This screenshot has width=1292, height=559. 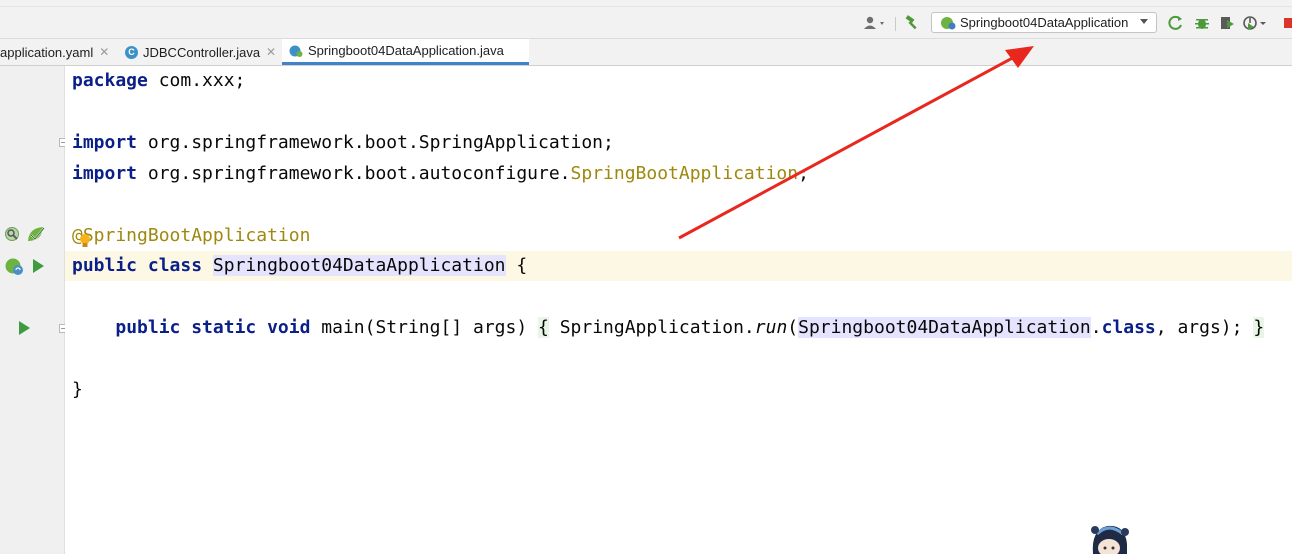 What do you see at coordinates (1227, 23) in the screenshot?
I see `coverage-icon` at bounding box center [1227, 23].